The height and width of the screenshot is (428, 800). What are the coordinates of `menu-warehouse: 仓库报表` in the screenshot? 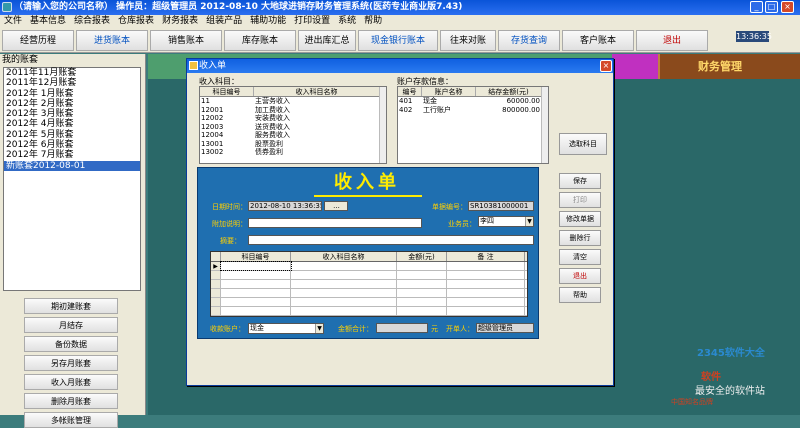 It's located at (136, 21).